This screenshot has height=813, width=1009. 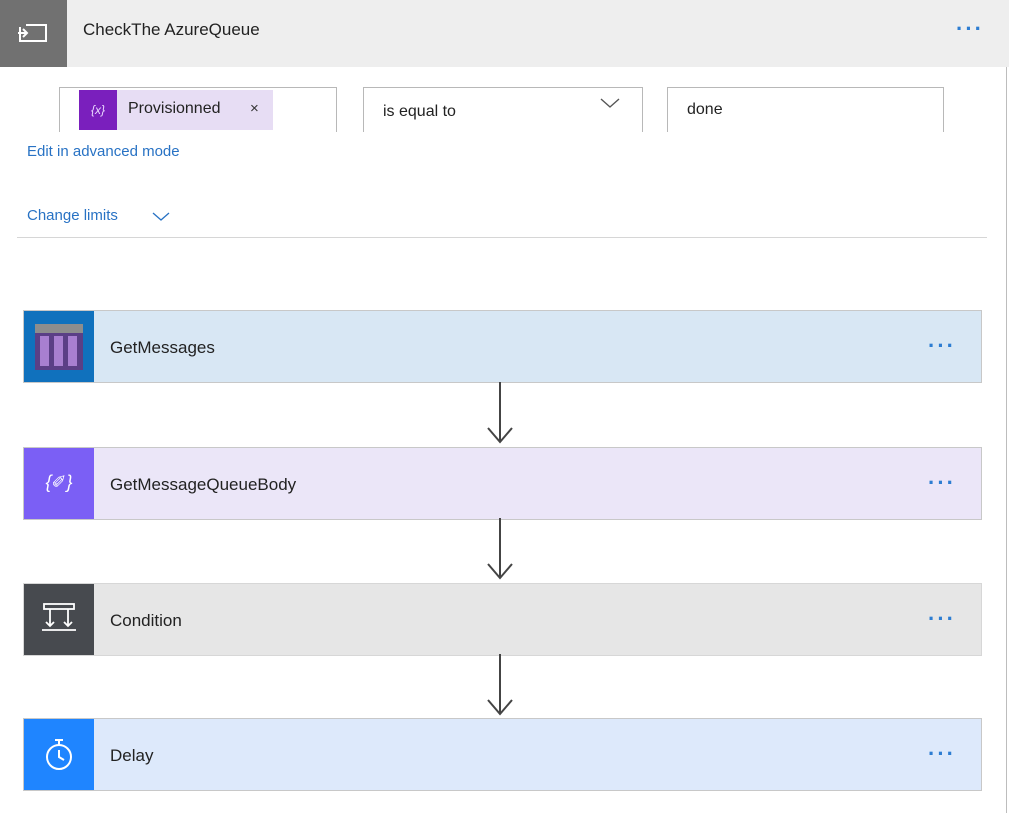 What do you see at coordinates (72, 215) in the screenshot?
I see `change-limits-link: Change limits` at bounding box center [72, 215].